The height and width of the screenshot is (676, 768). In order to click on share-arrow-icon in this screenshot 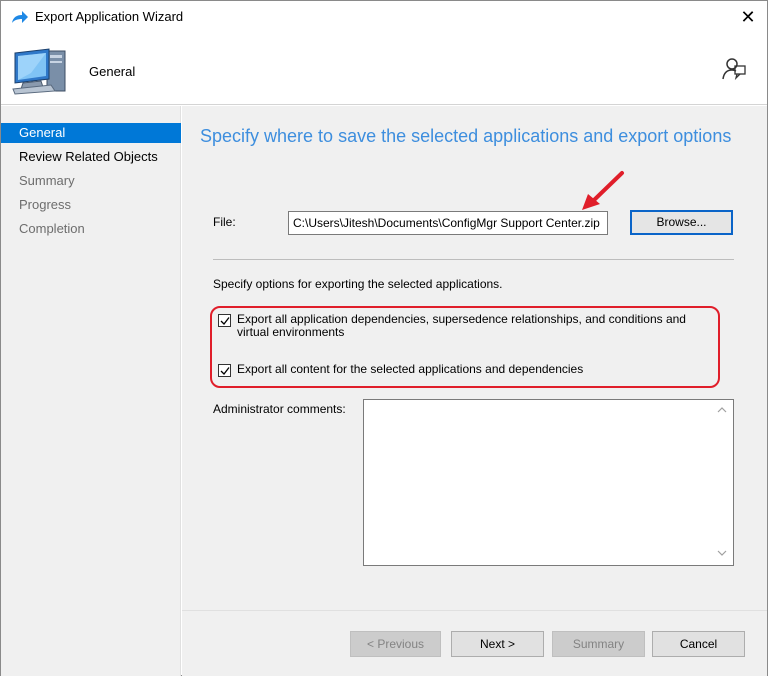, I will do `click(20, 17)`.